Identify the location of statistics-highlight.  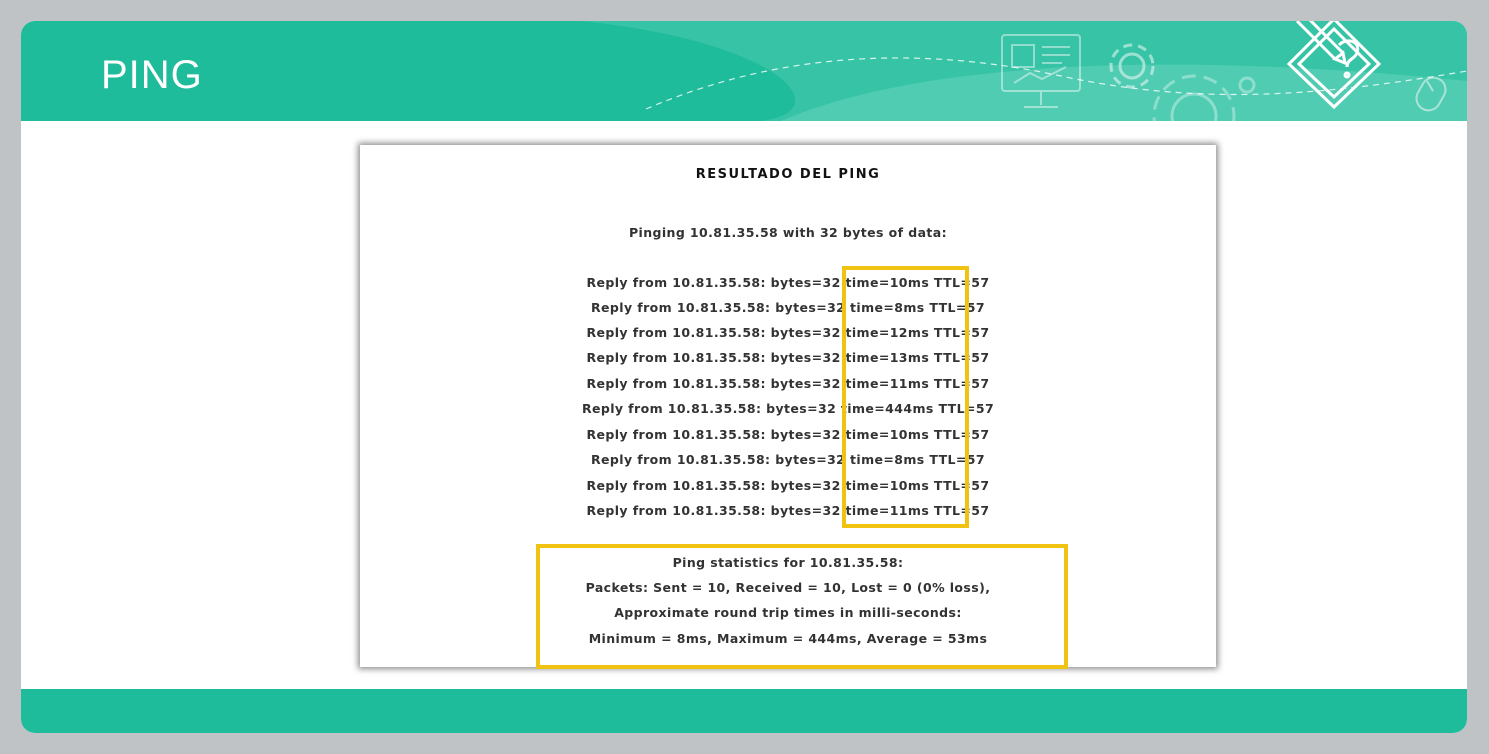
(802, 606).